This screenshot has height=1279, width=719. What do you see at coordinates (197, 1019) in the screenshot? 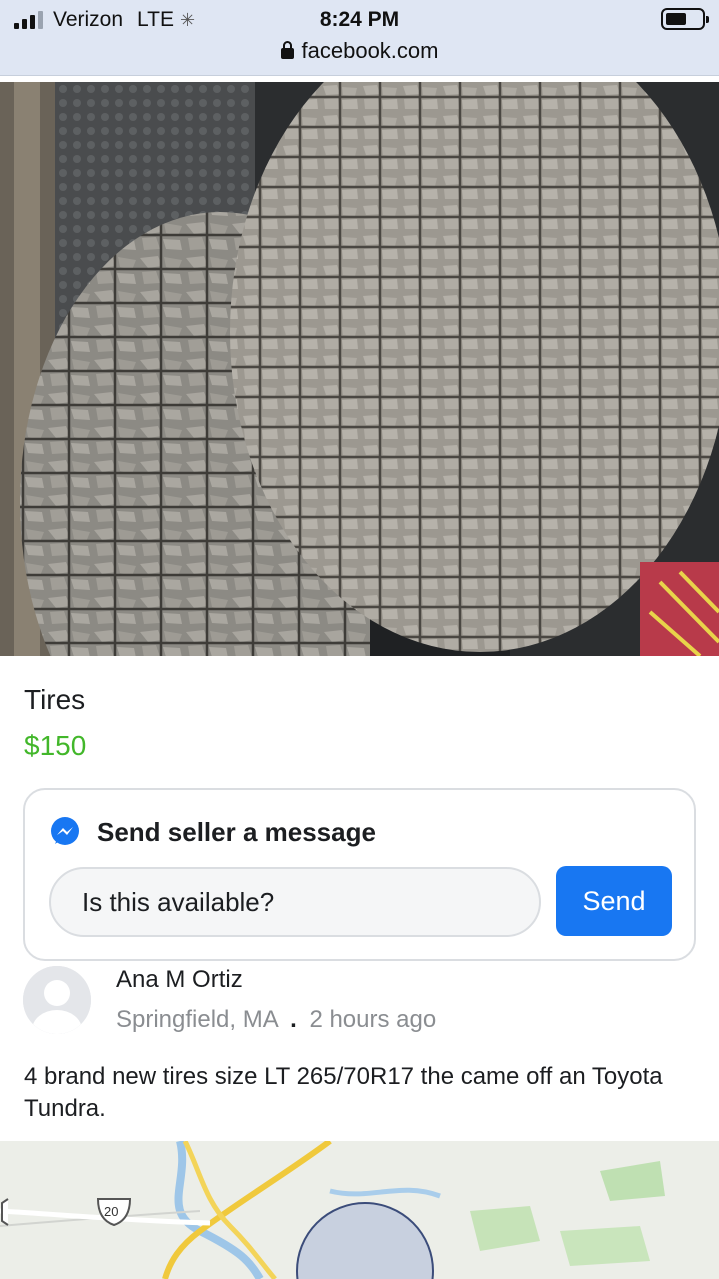
I see `seller-location: Springfield, MA` at bounding box center [197, 1019].